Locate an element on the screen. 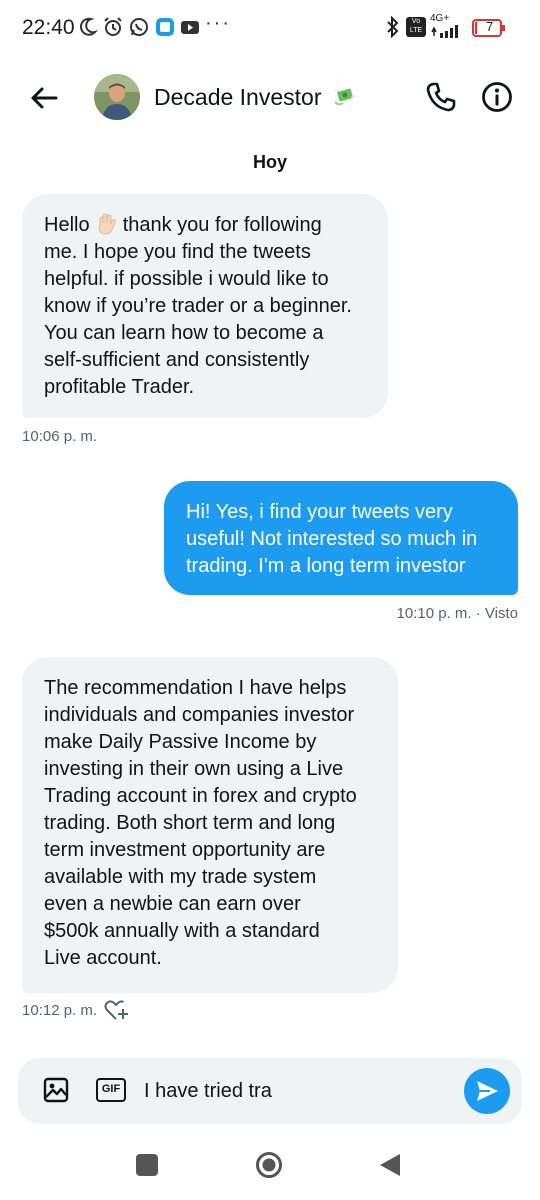 The width and height of the screenshot is (540, 1200). bluetooth-icon is located at coordinates (393, 27).